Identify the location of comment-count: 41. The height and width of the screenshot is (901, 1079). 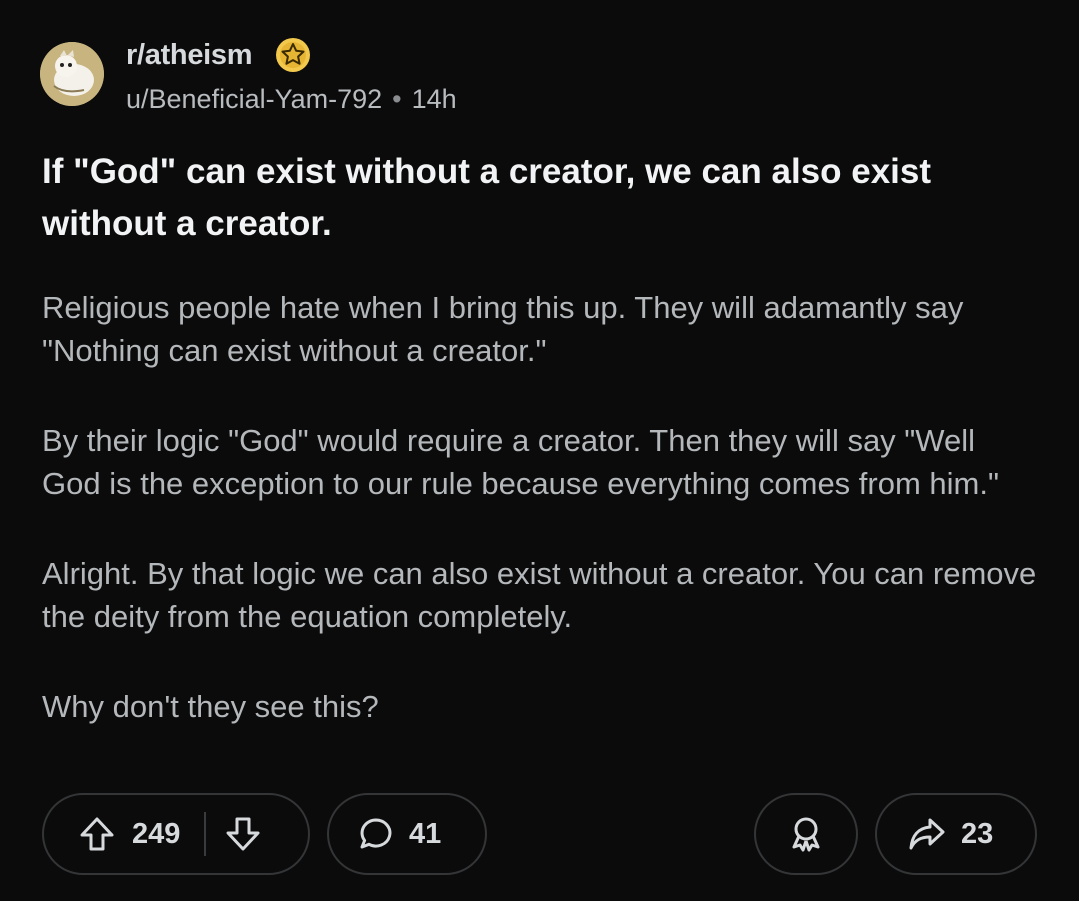
(425, 833).